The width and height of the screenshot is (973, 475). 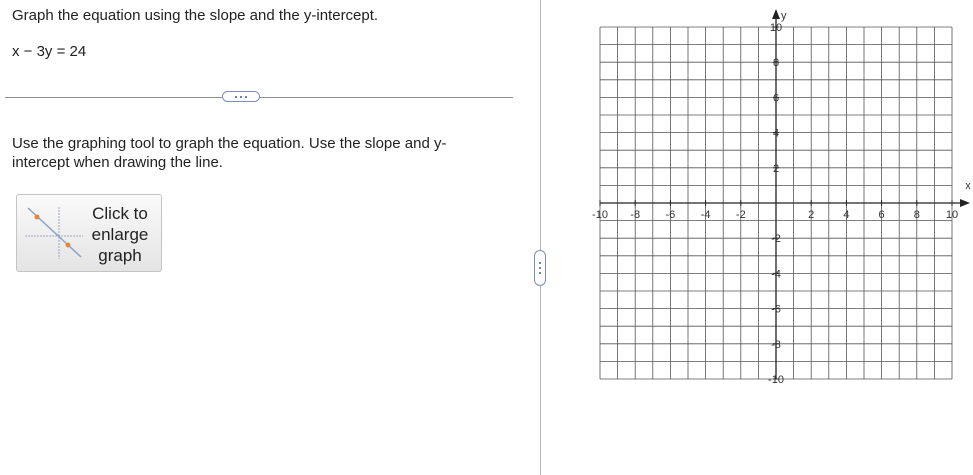 I want to click on x-tick-label: 6, so click(x=882, y=215).